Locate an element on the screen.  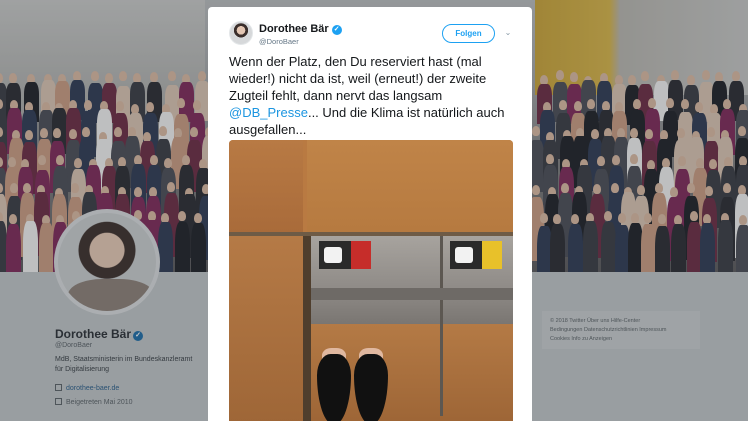
tweet-author-name: Dorothee Bär ✓ is located at coordinates (300, 29).